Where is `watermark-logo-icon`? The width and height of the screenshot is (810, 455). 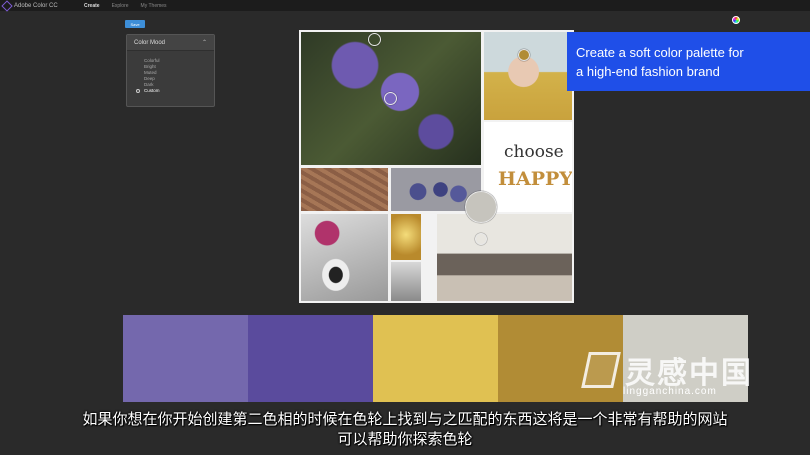 watermark-logo-icon is located at coordinates (601, 370).